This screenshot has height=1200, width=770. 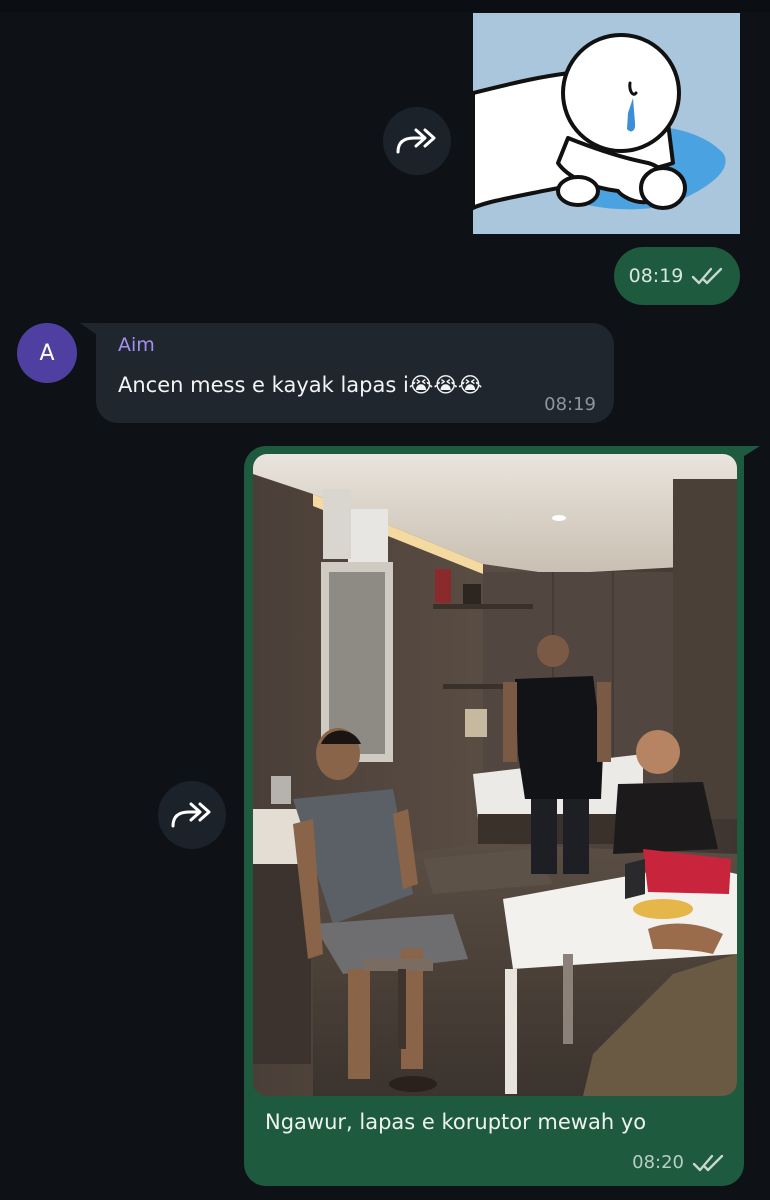 I want to click on avatar-letter: A, so click(x=47, y=353).